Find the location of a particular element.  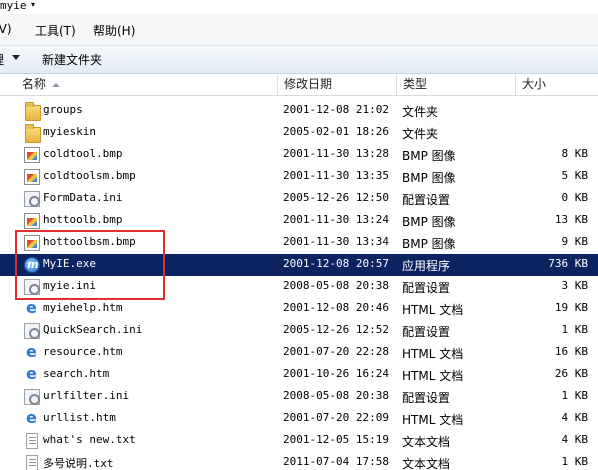

file-date: 2001-07-20 22:09 is located at coordinates (336, 417).